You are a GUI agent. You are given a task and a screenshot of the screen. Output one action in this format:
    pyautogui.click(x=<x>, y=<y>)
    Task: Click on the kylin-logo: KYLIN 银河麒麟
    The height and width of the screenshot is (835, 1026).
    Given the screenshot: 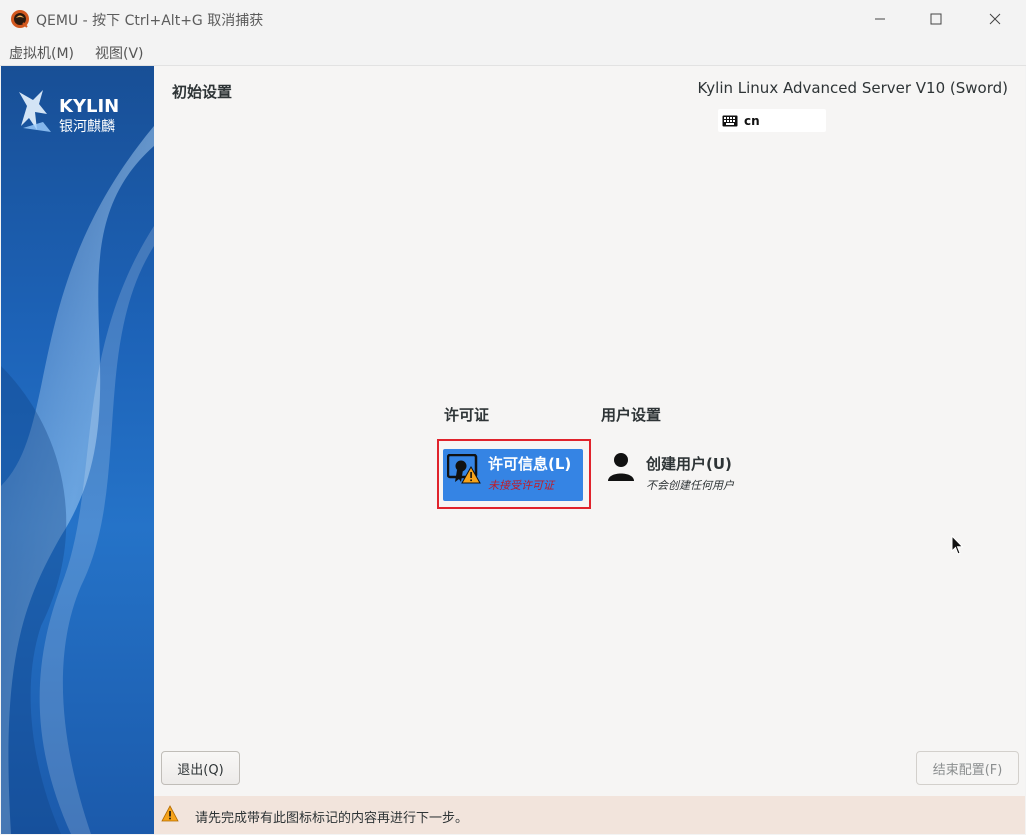 What is the action you would take?
    pyautogui.click(x=69, y=112)
    